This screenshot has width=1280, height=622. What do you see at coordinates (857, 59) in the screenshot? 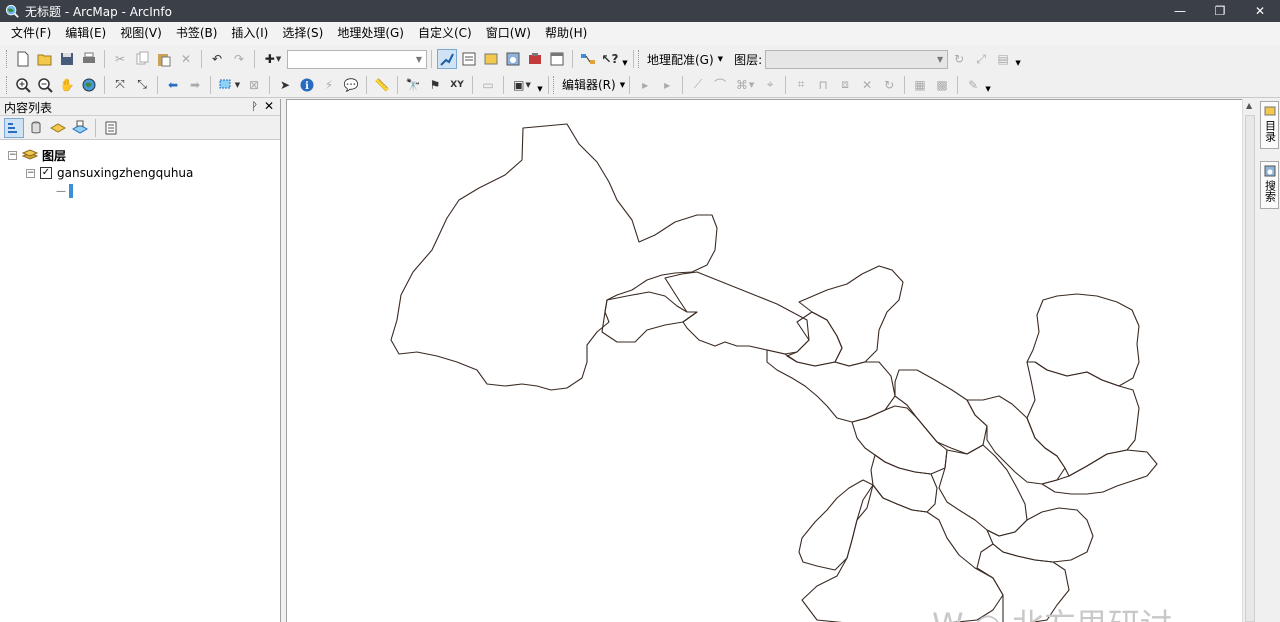
I see `georef-layer-combo: ▼` at bounding box center [857, 59].